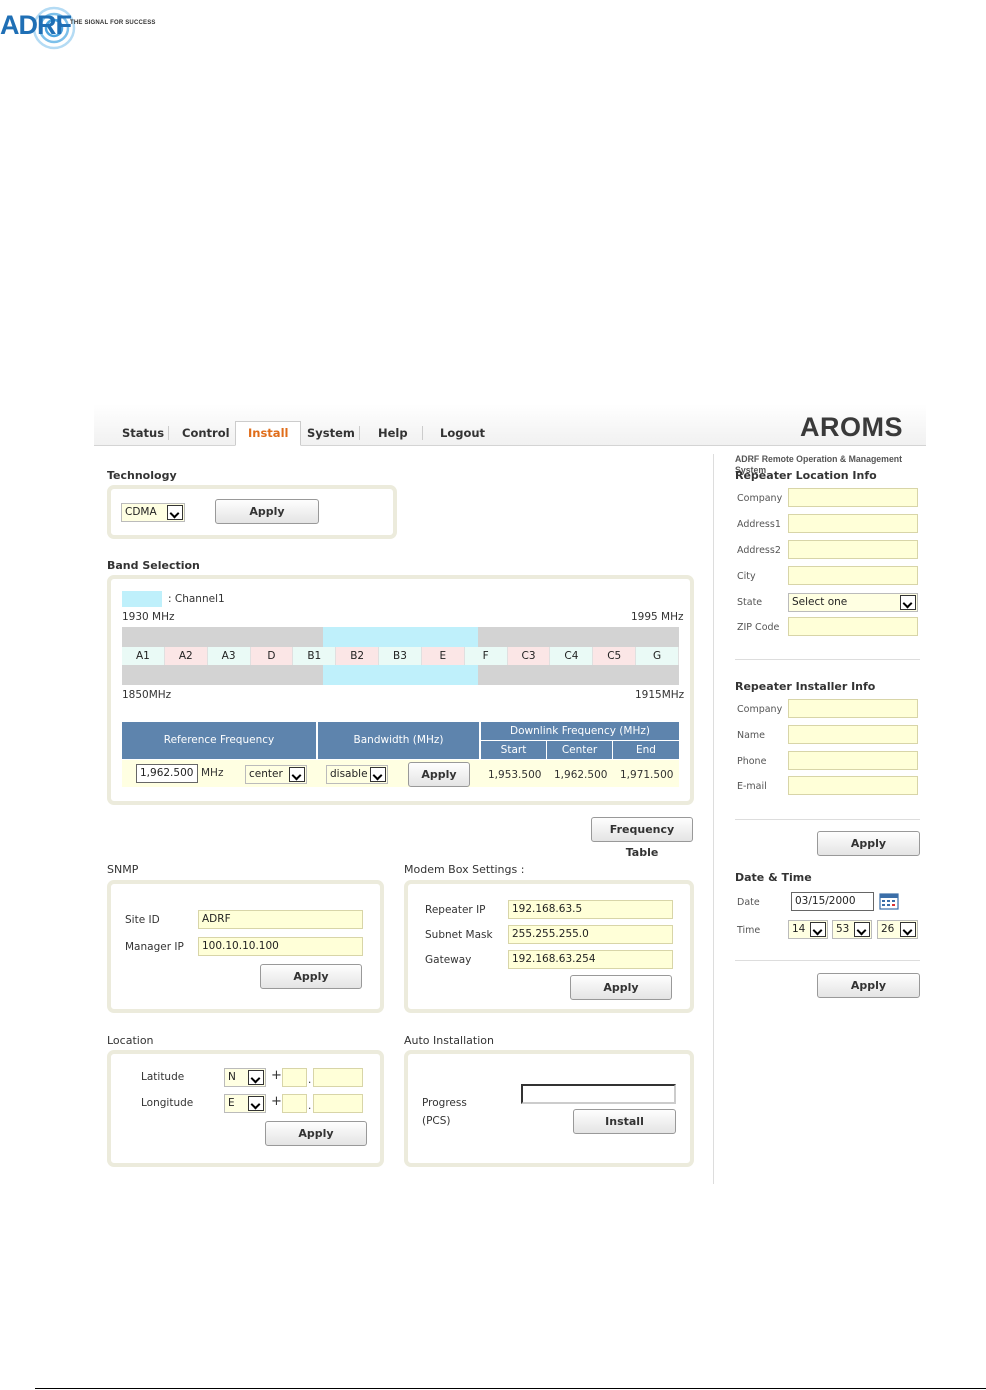  What do you see at coordinates (868, 985) in the screenshot?
I see `date-time-apply-button: Apply` at bounding box center [868, 985].